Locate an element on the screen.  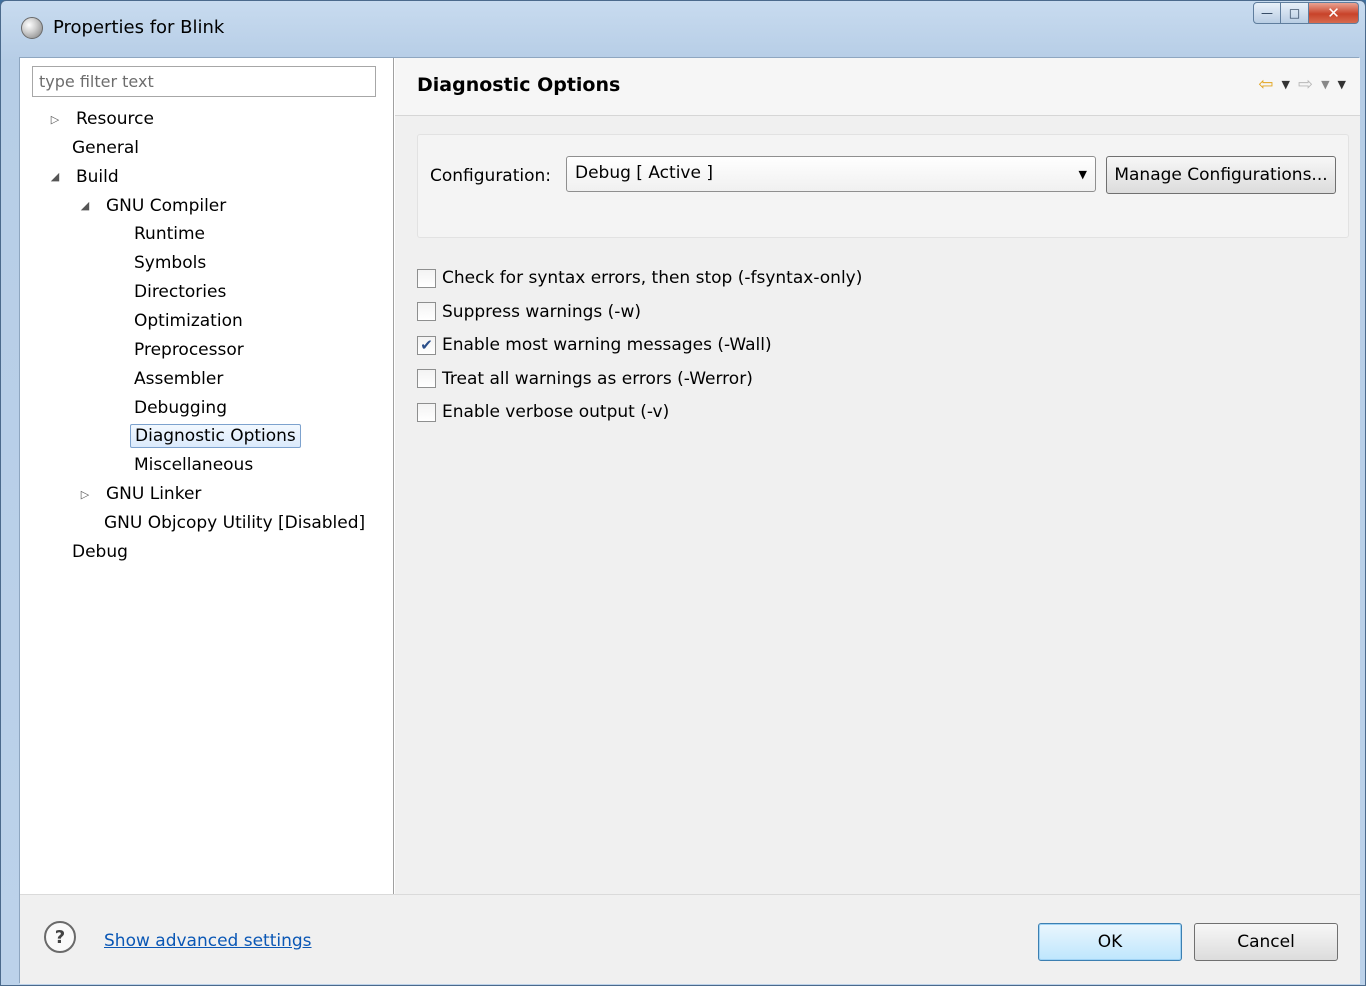
option-row: ✔ Enable most warning messages (-Wall) is located at coordinates (594, 345).